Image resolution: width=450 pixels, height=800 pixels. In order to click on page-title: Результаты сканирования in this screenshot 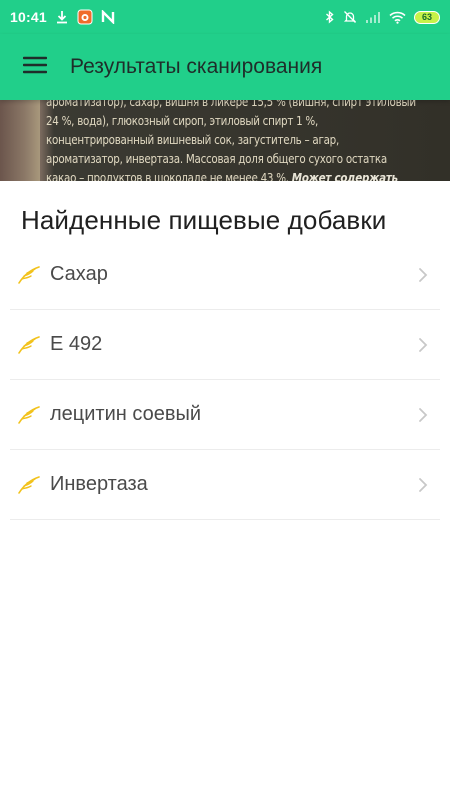, I will do `click(196, 66)`.